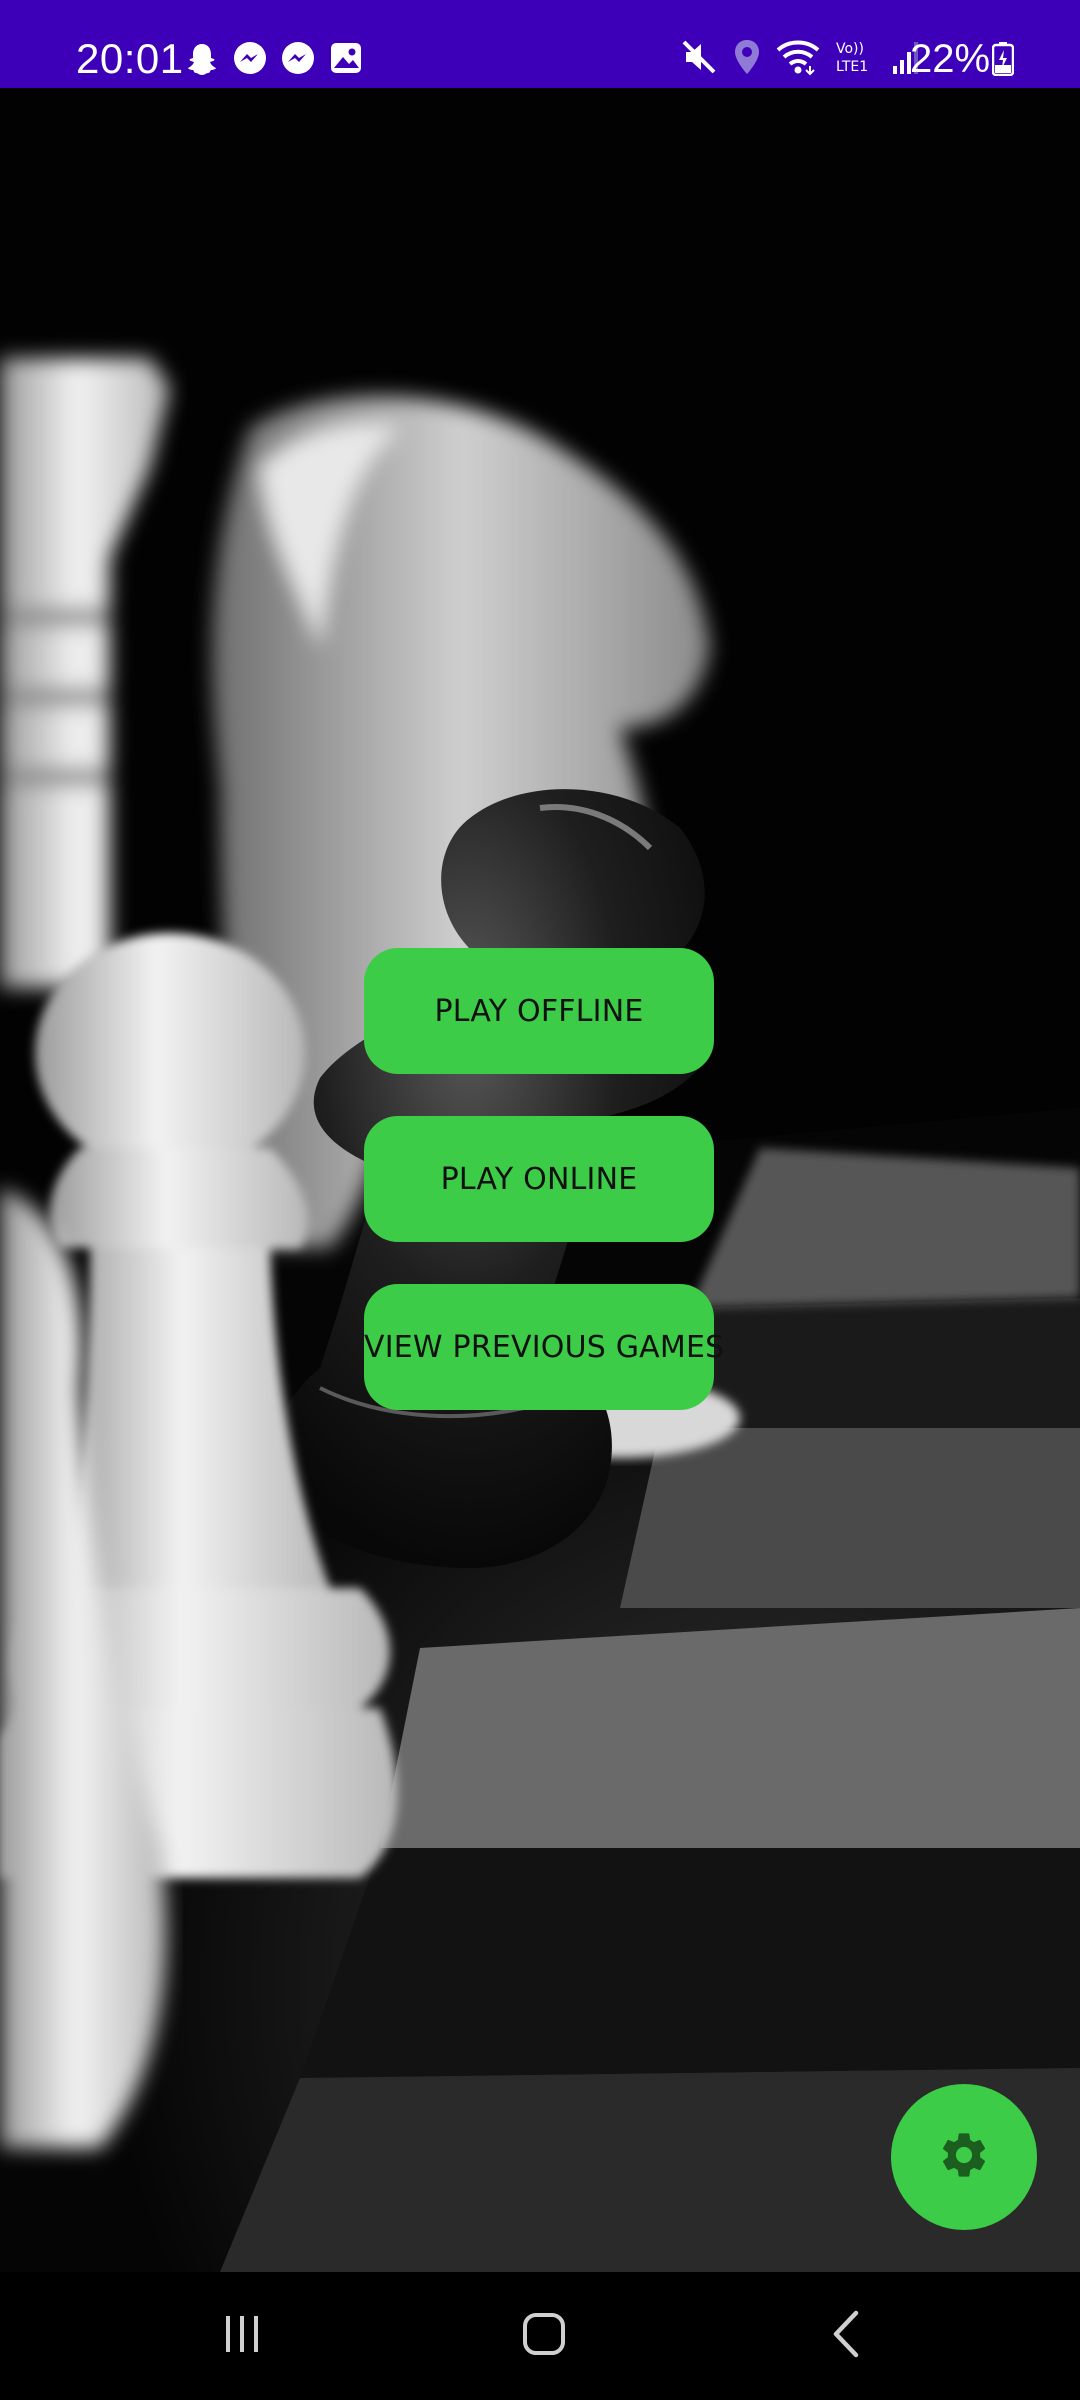 The height and width of the screenshot is (2400, 1080). What do you see at coordinates (699, 57) in the screenshot?
I see `mute-icon` at bounding box center [699, 57].